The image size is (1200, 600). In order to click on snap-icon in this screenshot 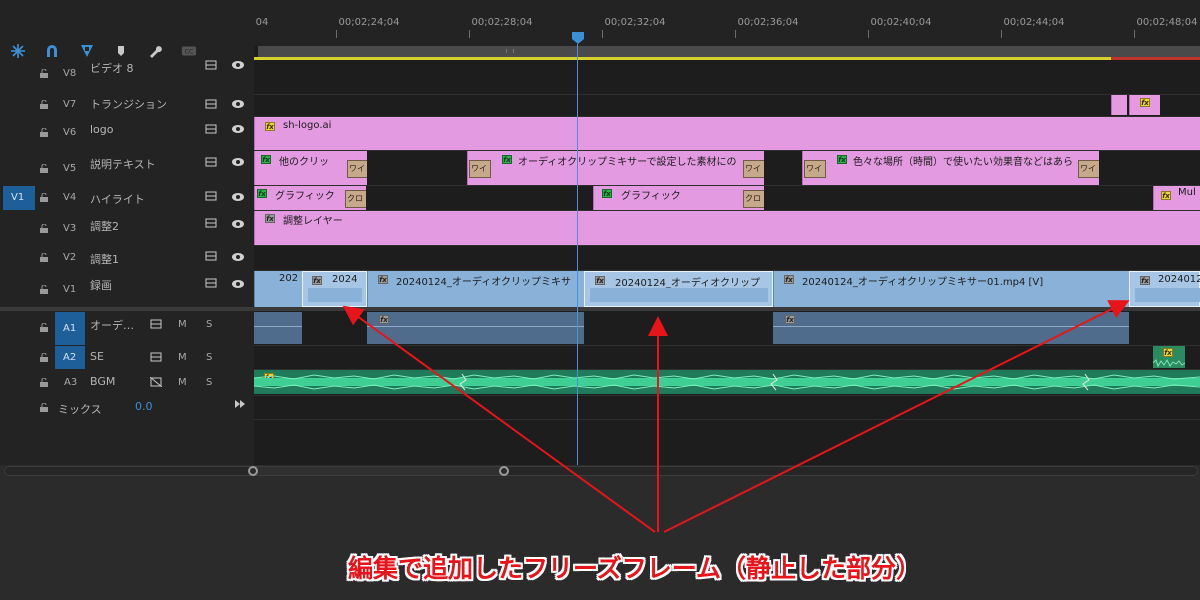, I will do `click(18, 51)`.